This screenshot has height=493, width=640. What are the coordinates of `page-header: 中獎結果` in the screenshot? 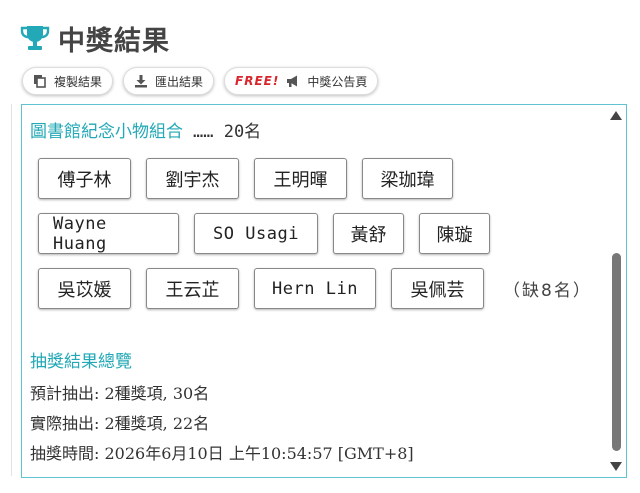 It's located at (95, 38).